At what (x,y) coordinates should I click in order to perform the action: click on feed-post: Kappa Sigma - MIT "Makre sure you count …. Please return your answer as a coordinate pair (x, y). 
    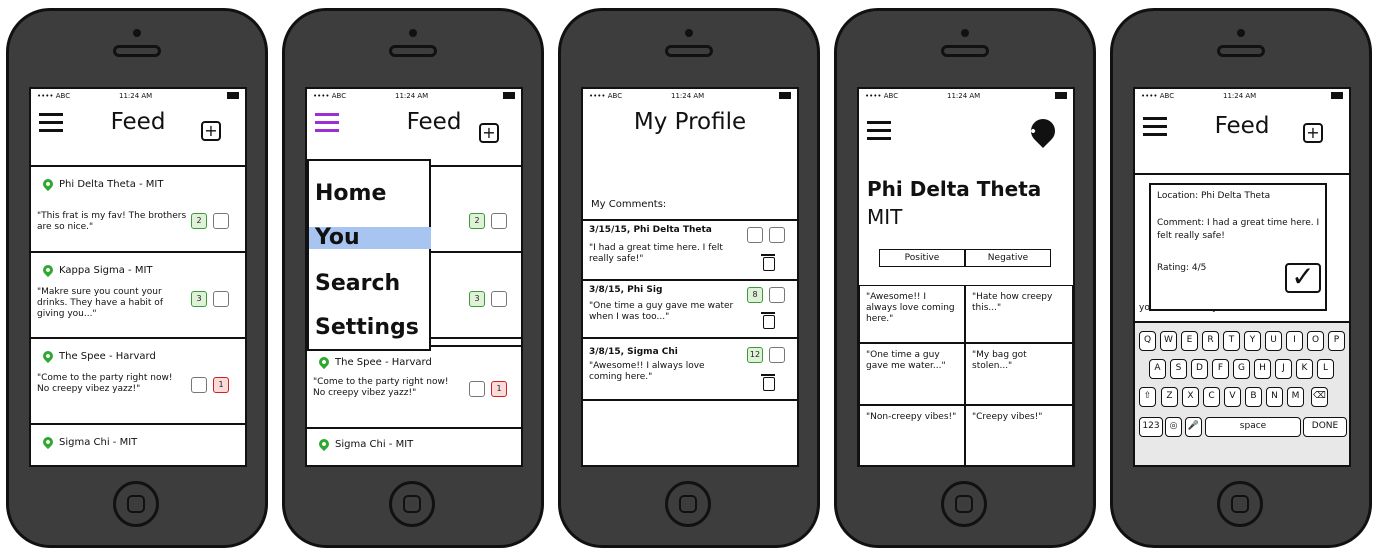
    Looking at the image, I should click on (138, 297).